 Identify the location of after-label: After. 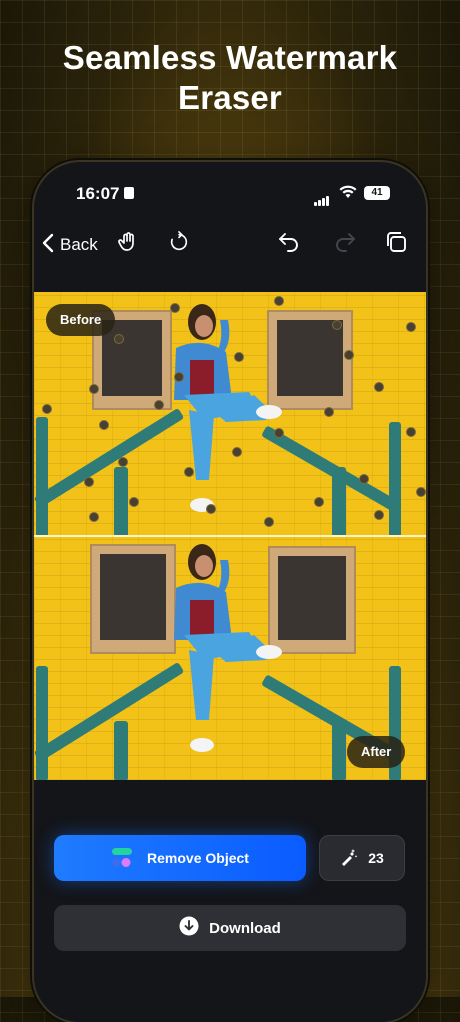
(376, 752).